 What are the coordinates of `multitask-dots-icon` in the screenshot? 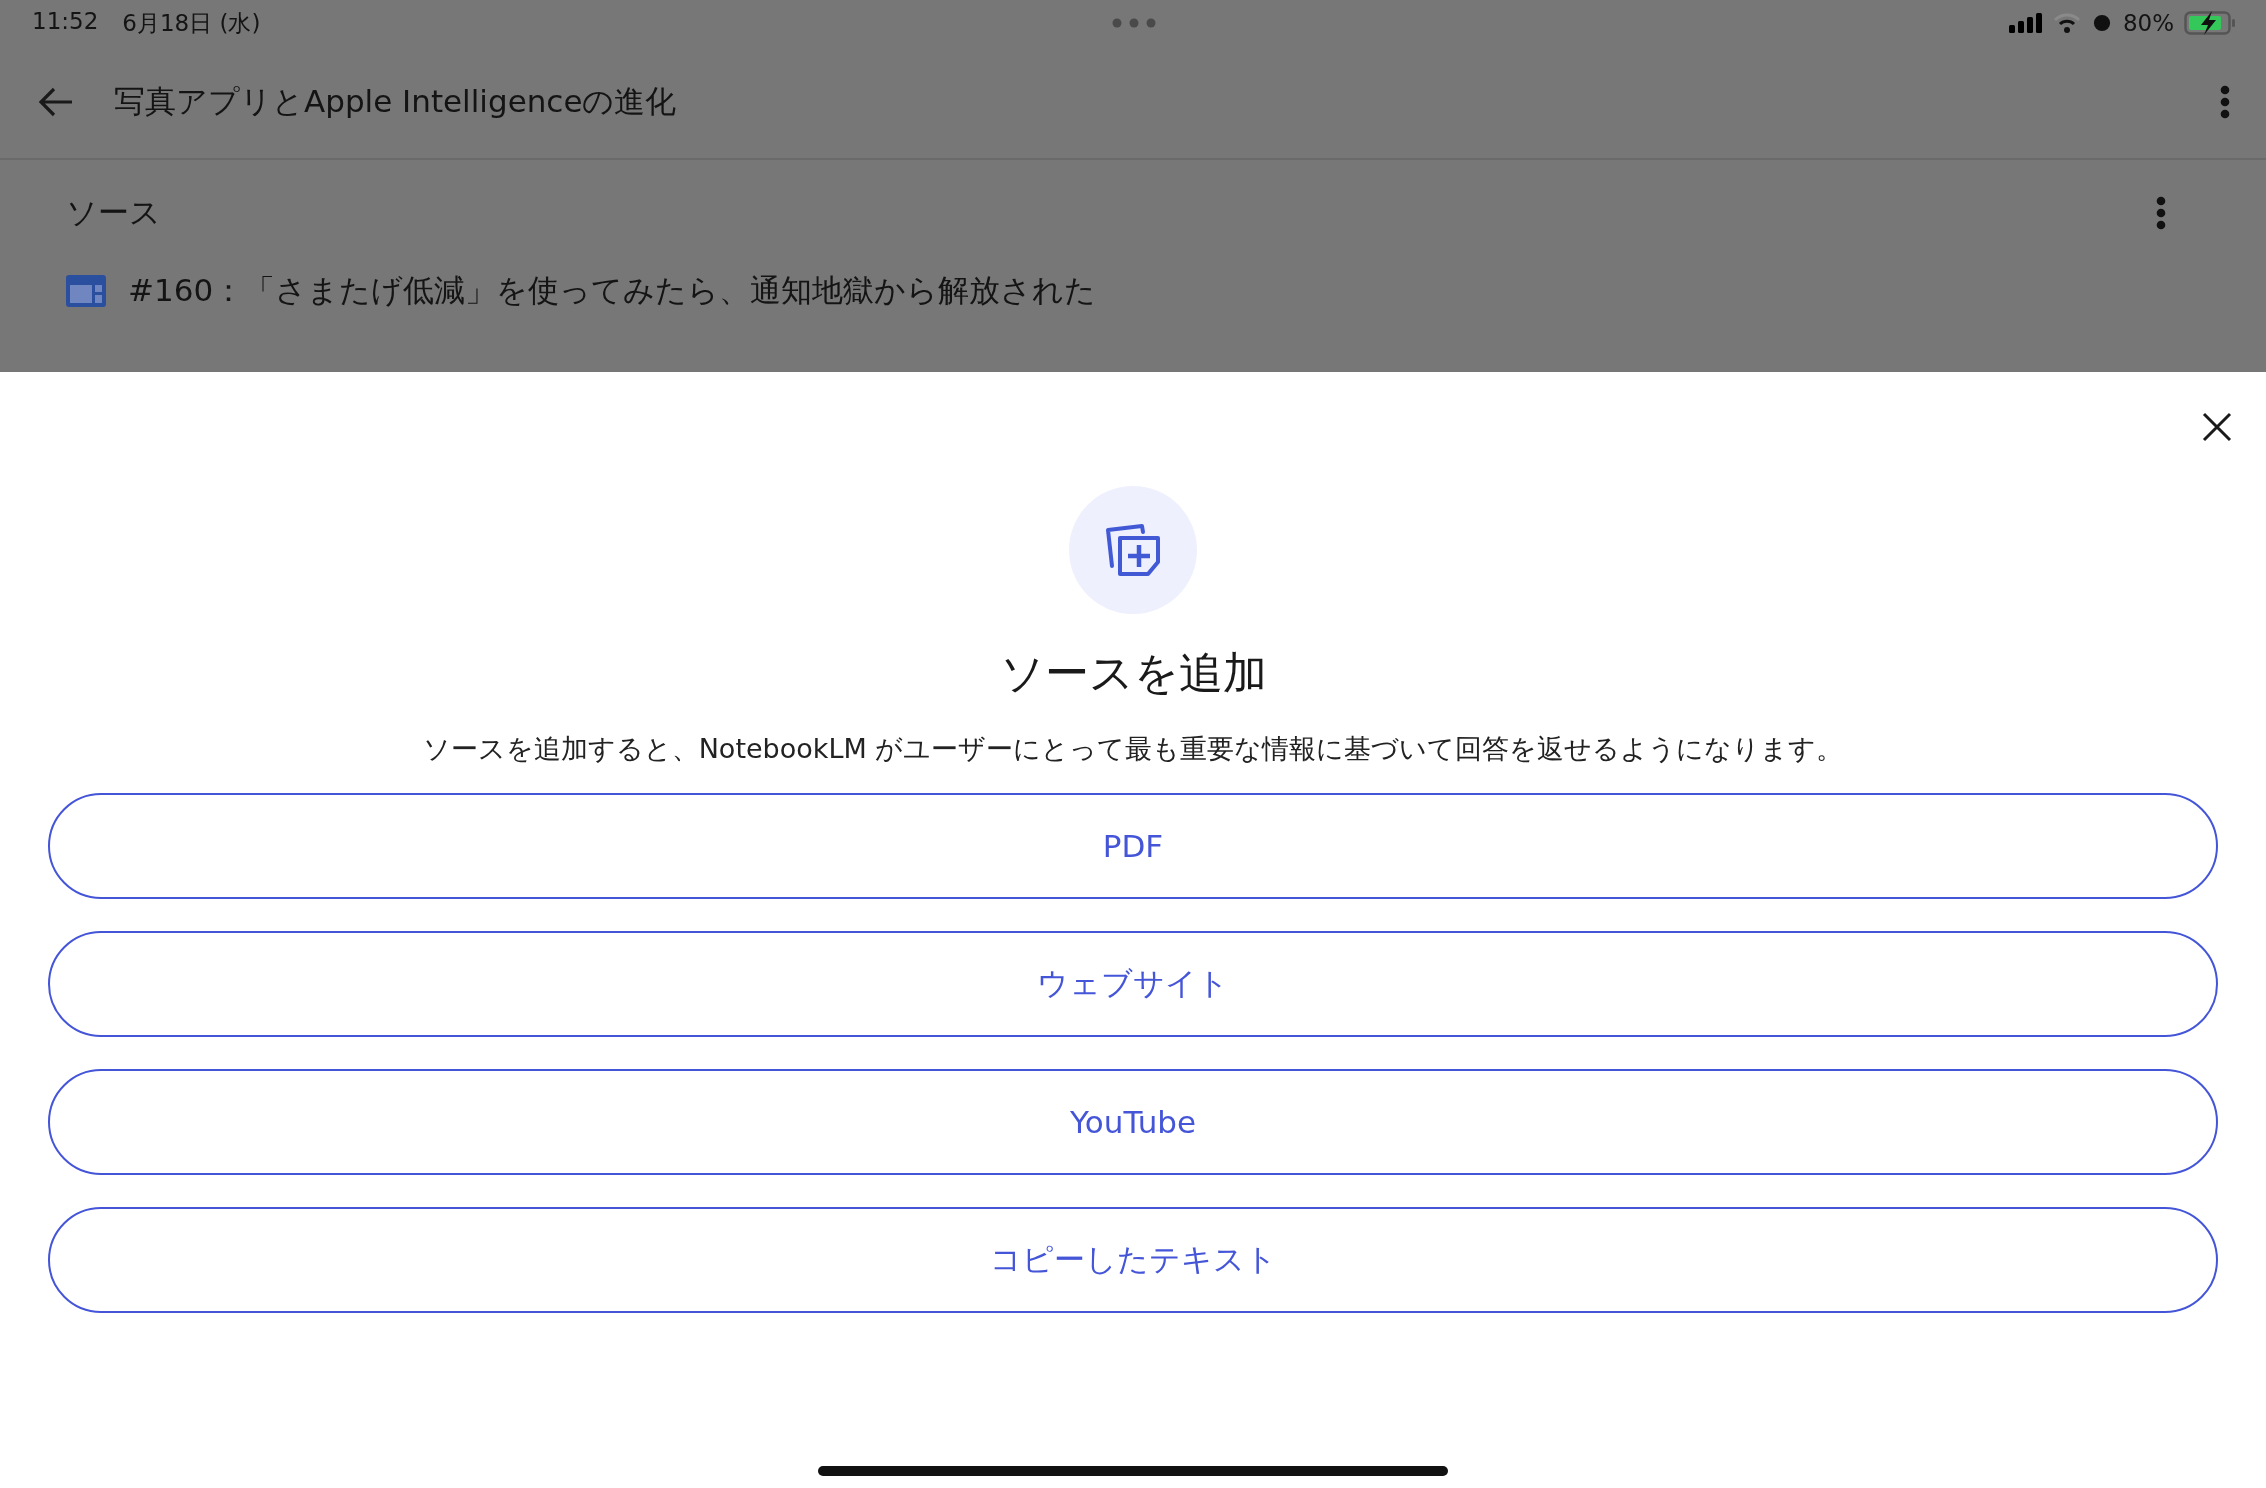 It's located at (1134, 23).